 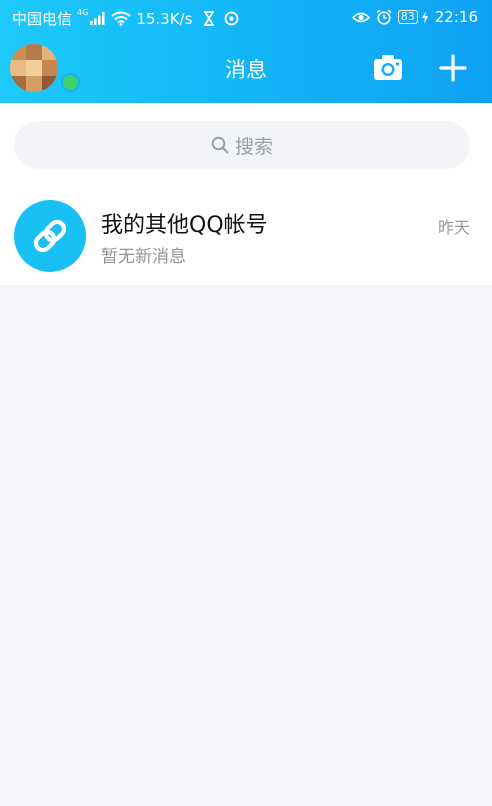 I want to click on add-button, so click(x=453, y=68).